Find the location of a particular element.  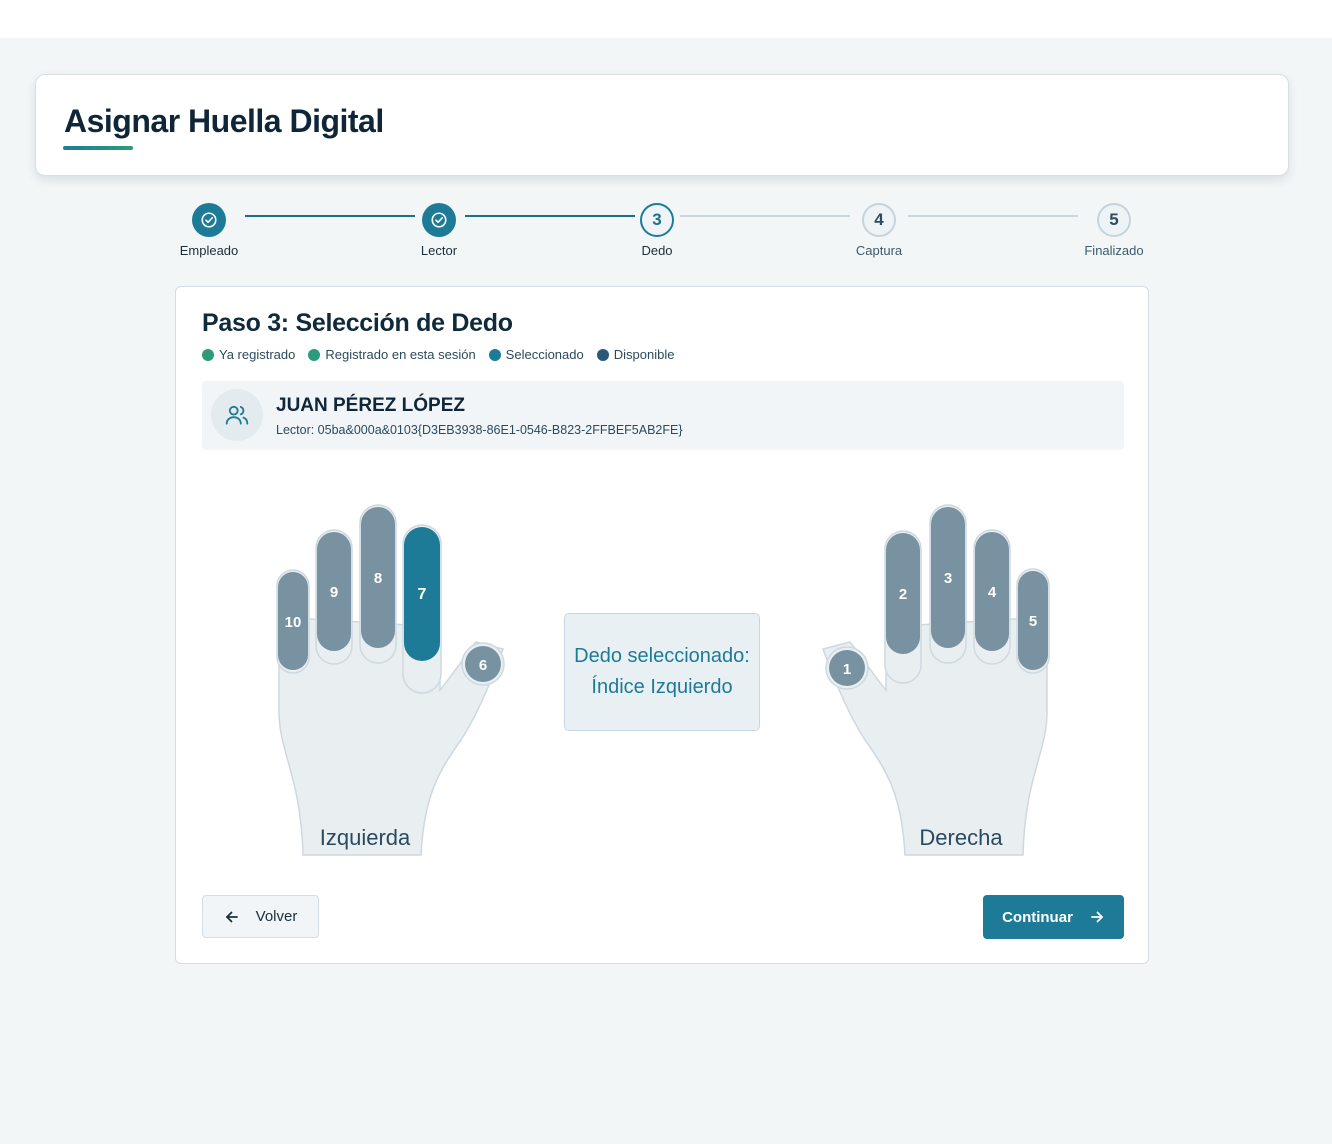

finger-2: 2 is located at coordinates (903, 607).